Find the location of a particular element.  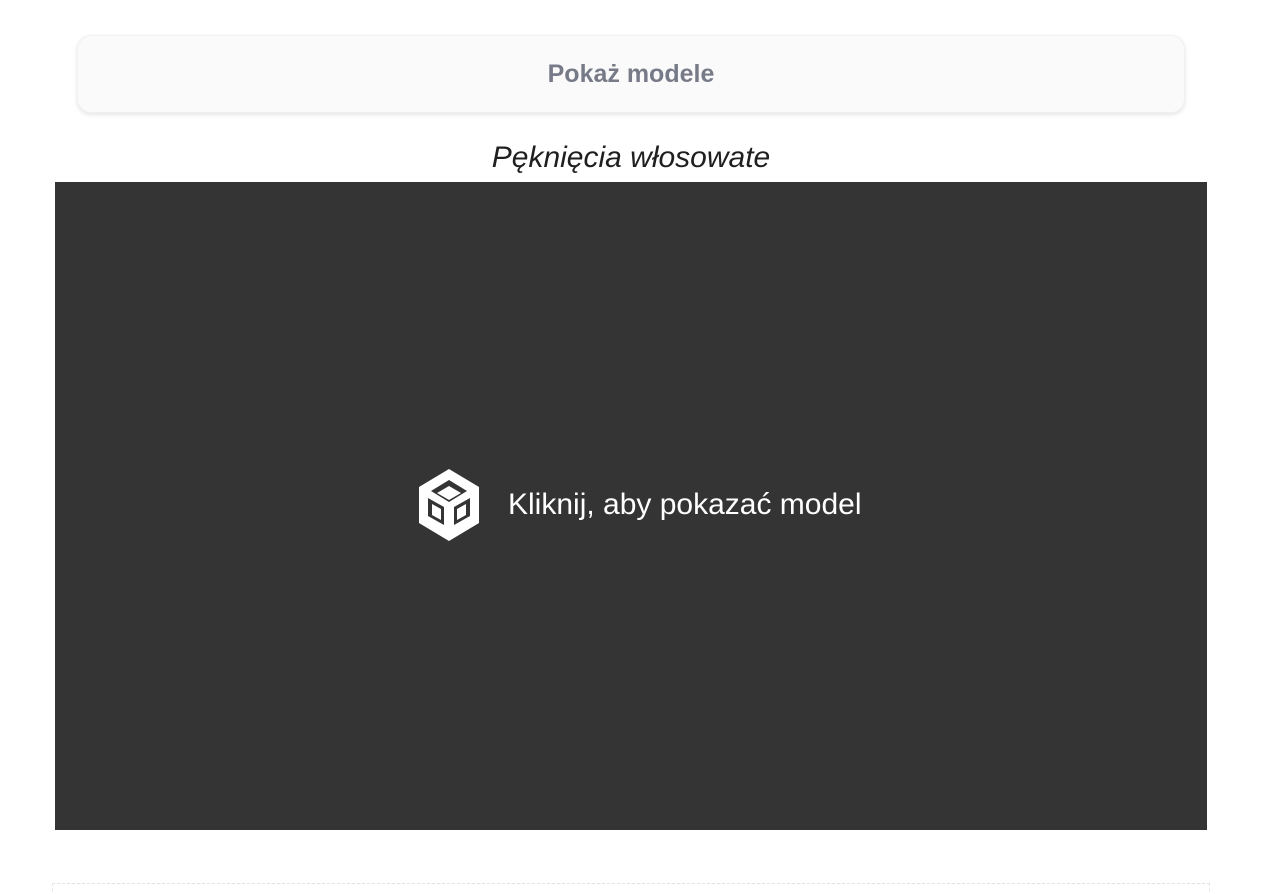

show-models-button: Pokaż modele is located at coordinates (631, 74).